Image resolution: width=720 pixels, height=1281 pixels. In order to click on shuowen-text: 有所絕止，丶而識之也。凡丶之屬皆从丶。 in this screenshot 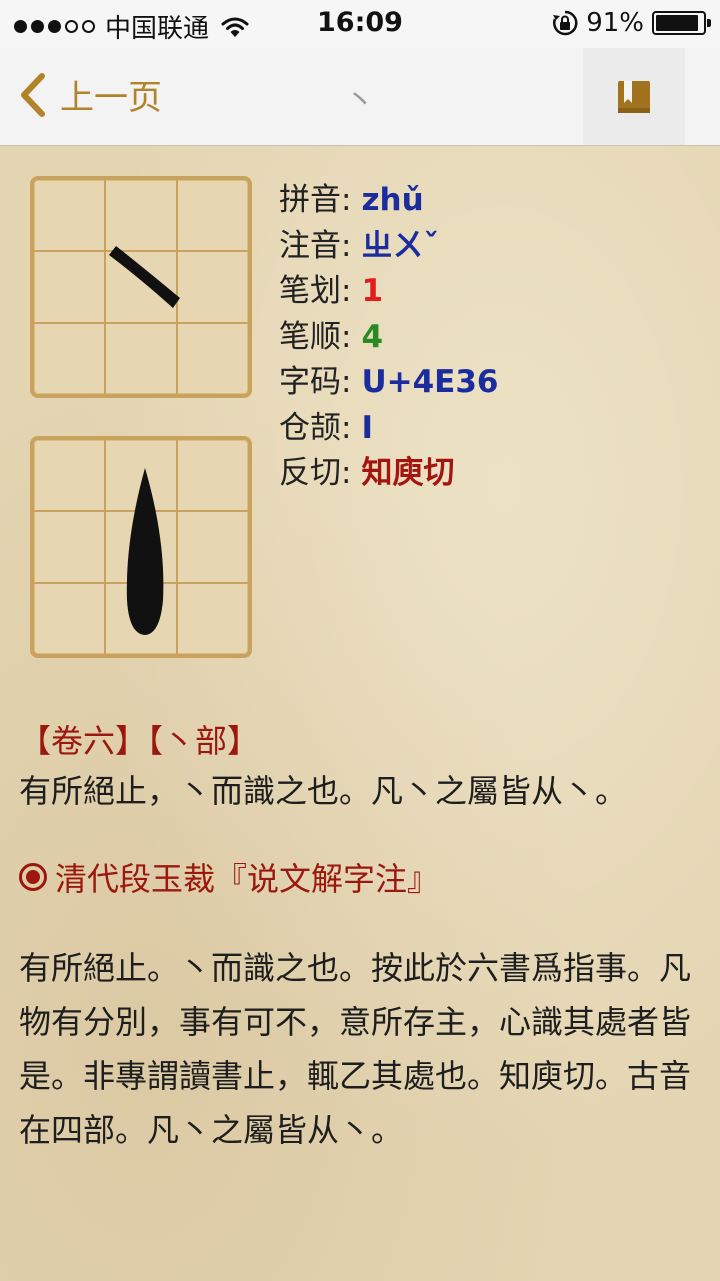, I will do `click(323, 791)`.